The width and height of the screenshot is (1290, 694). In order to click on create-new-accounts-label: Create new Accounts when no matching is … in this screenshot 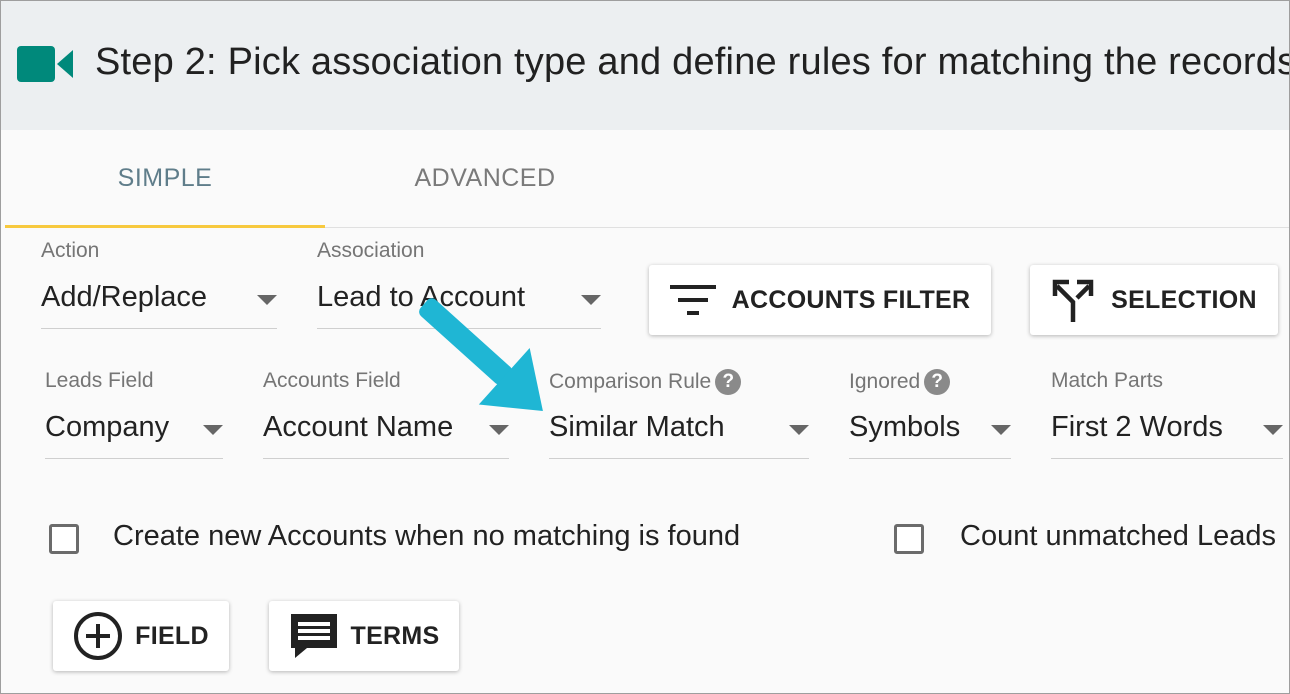, I will do `click(427, 536)`.